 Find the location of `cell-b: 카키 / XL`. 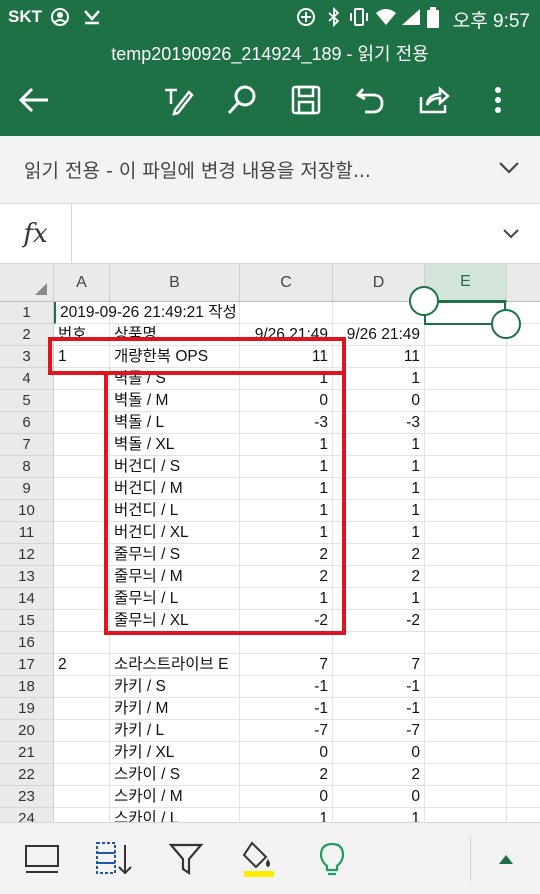

cell-b: 카키 / XL is located at coordinates (175, 753).